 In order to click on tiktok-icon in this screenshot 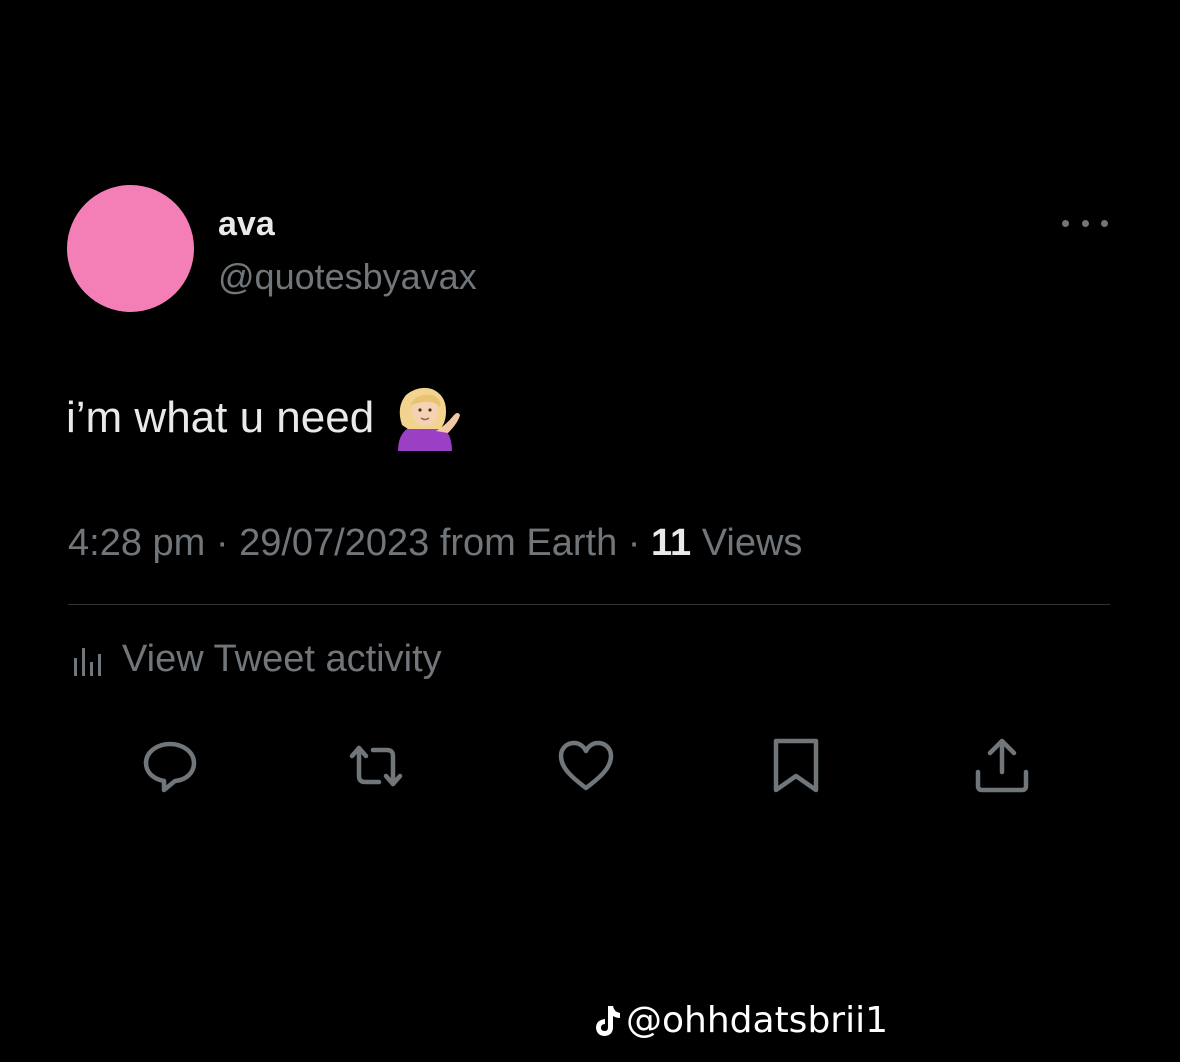, I will do `click(608, 1020)`.